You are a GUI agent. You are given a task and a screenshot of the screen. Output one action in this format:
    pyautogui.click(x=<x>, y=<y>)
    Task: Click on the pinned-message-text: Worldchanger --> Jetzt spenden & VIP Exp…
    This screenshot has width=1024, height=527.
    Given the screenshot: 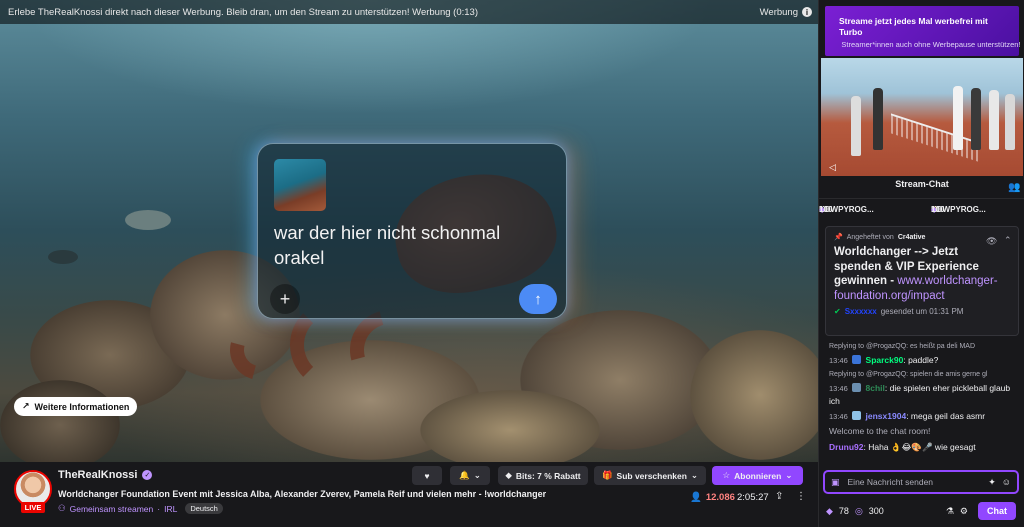 What is the action you would take?
    pyautogui.click(x=916, y=274)
    